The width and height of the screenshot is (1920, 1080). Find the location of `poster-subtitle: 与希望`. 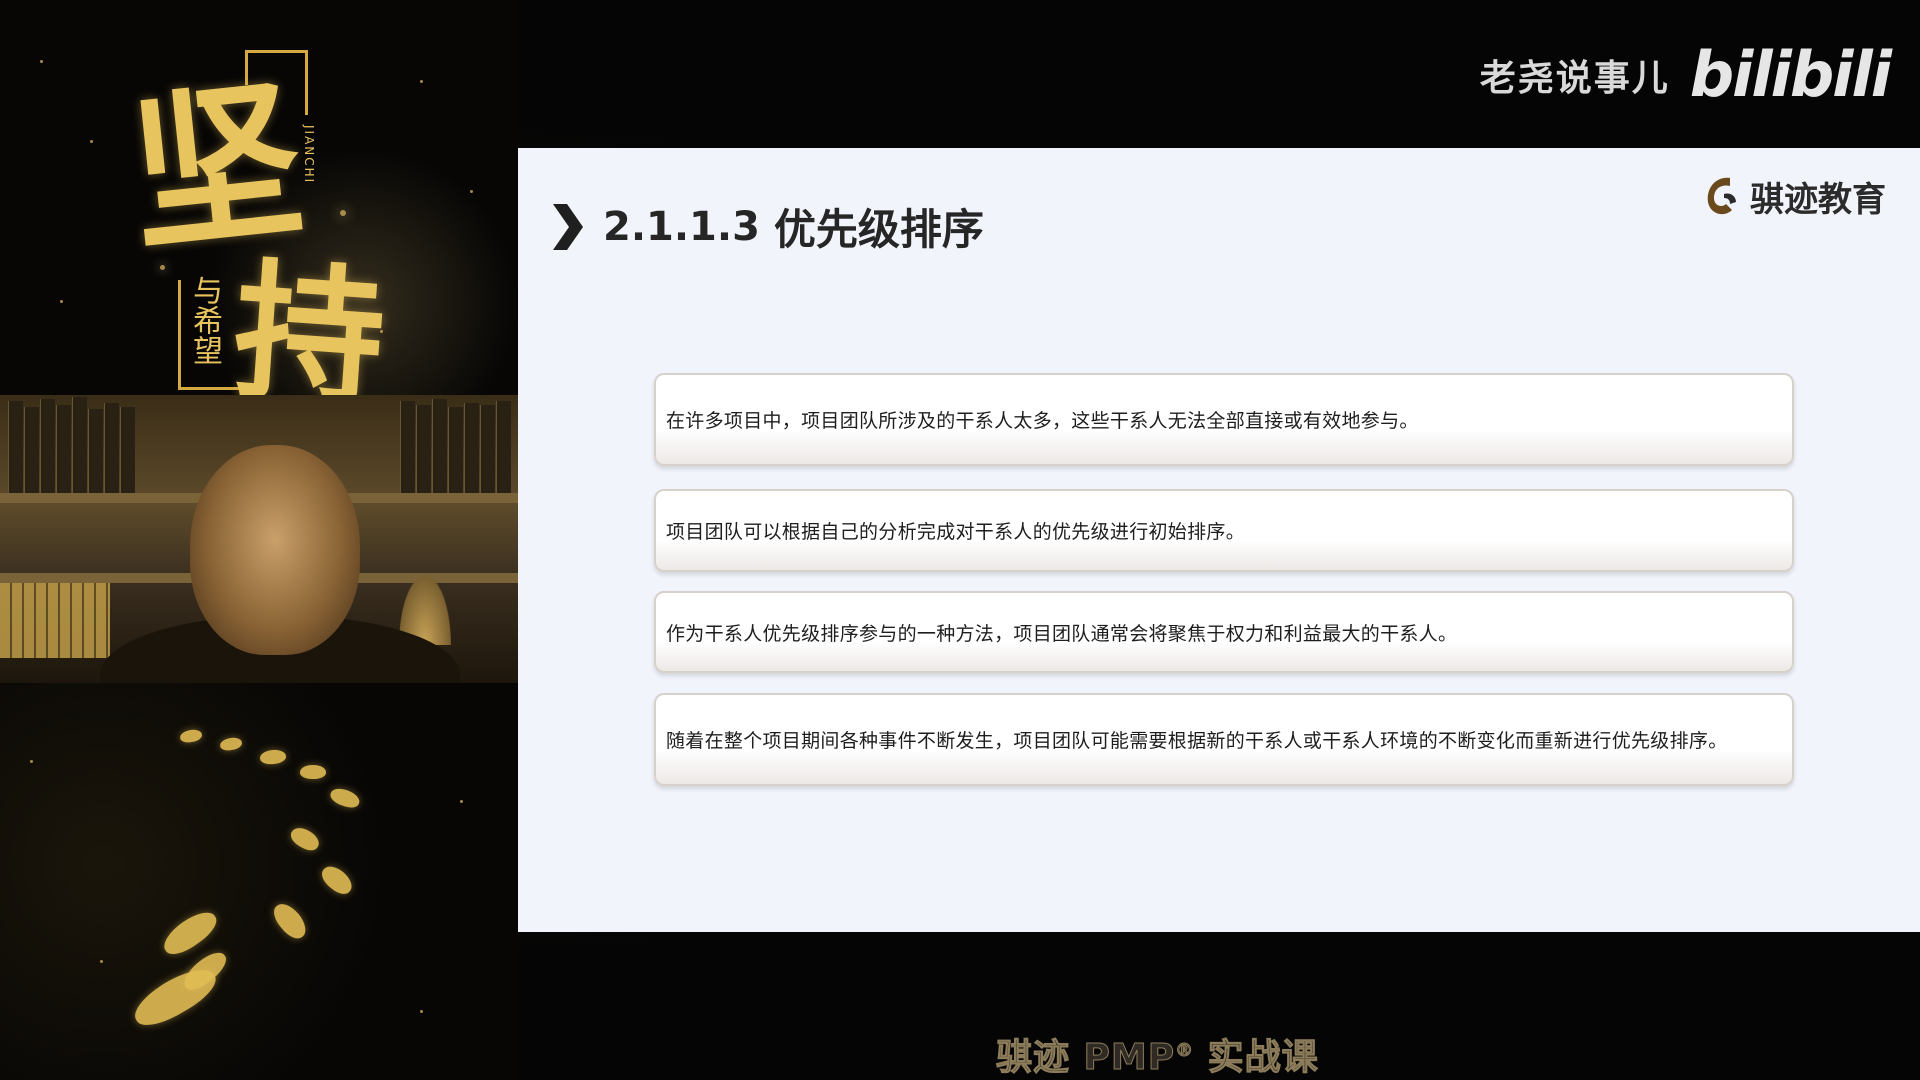

poster-subtitle: 与希望 is located at coordinates (204, 320).